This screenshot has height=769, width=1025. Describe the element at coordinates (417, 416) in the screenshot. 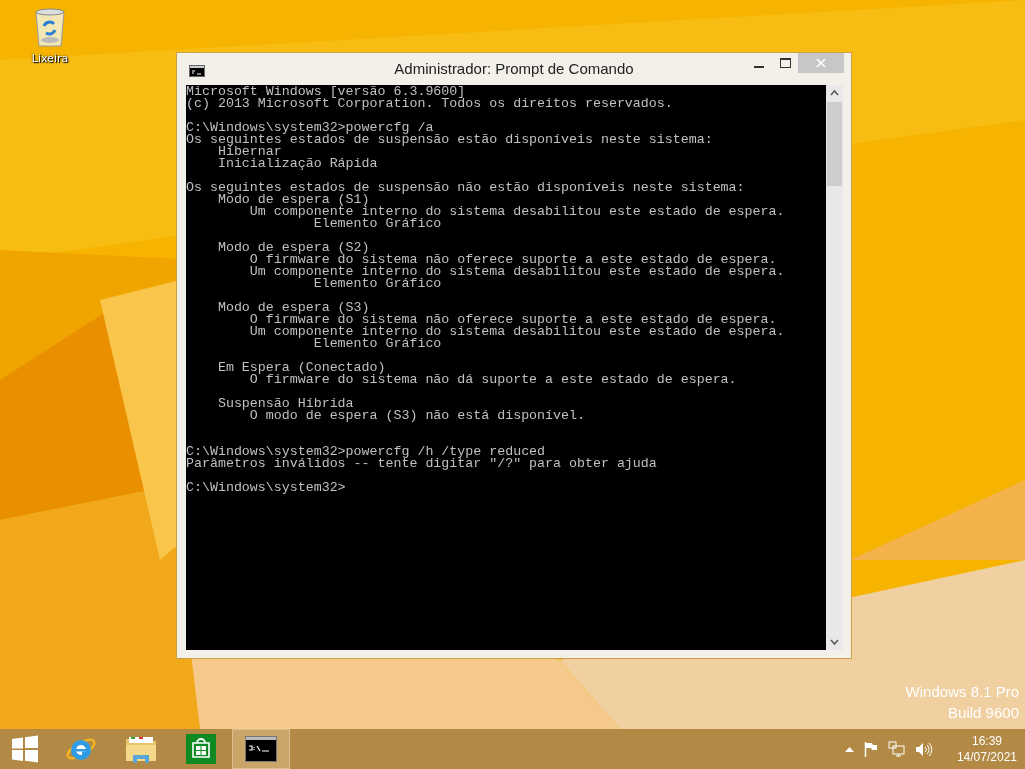

I see `console-line: O modo de espera (S3) não está disponível.` at that location.